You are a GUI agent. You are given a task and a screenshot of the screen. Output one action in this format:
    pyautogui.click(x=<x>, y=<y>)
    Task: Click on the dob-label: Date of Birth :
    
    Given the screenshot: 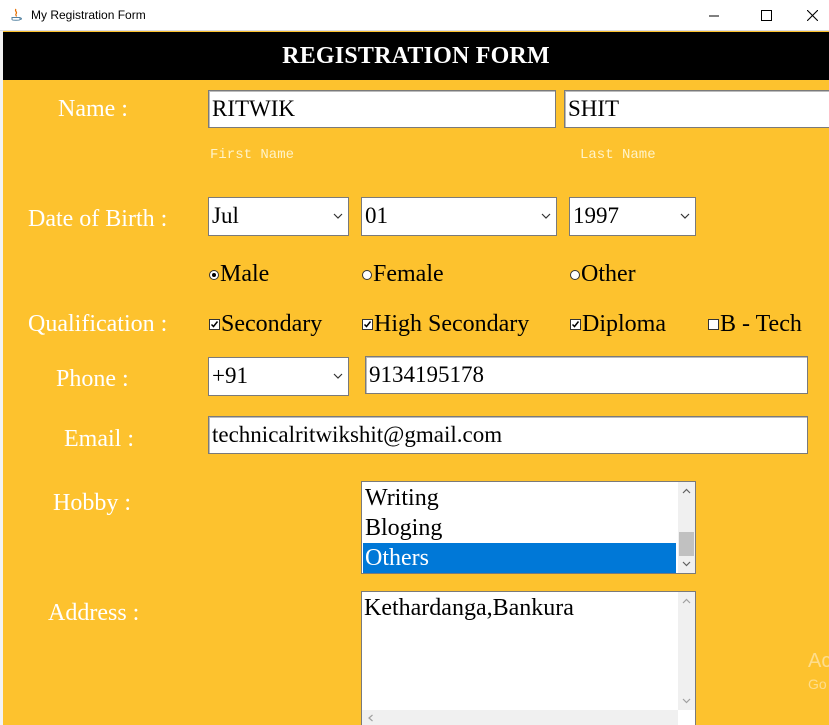 What is the action you would take?
    pyautogui.click(x=98, y=219)
    